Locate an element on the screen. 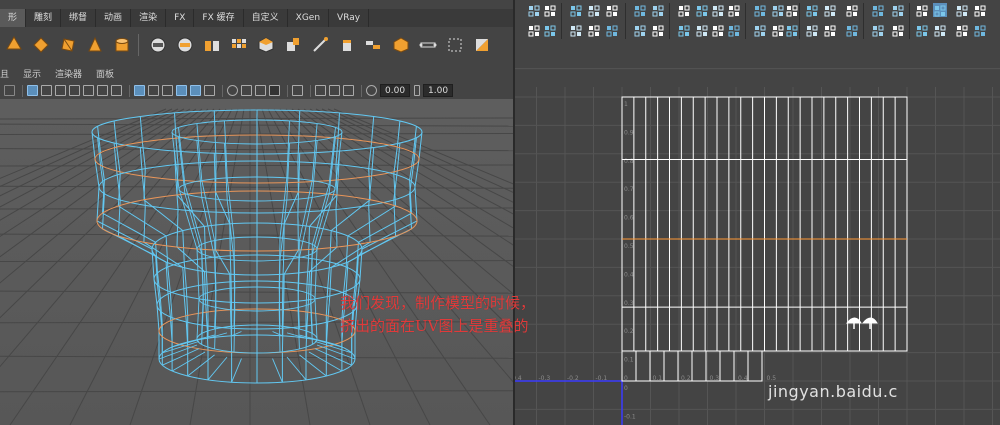 The width and height of the screenshot is (1000, 425). extract-icon is located at coordinates (212, 45).